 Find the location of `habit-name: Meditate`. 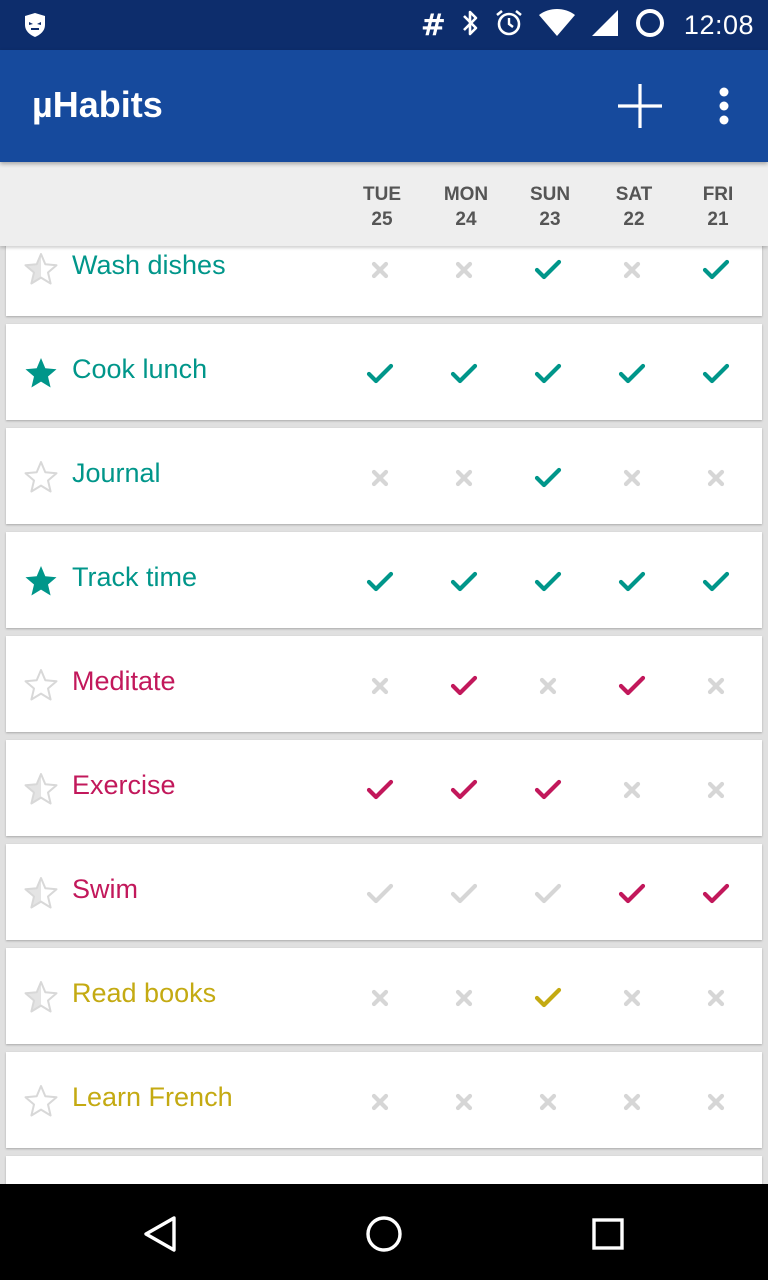

habit-name: Meditate is located at coordinates (124, 681).